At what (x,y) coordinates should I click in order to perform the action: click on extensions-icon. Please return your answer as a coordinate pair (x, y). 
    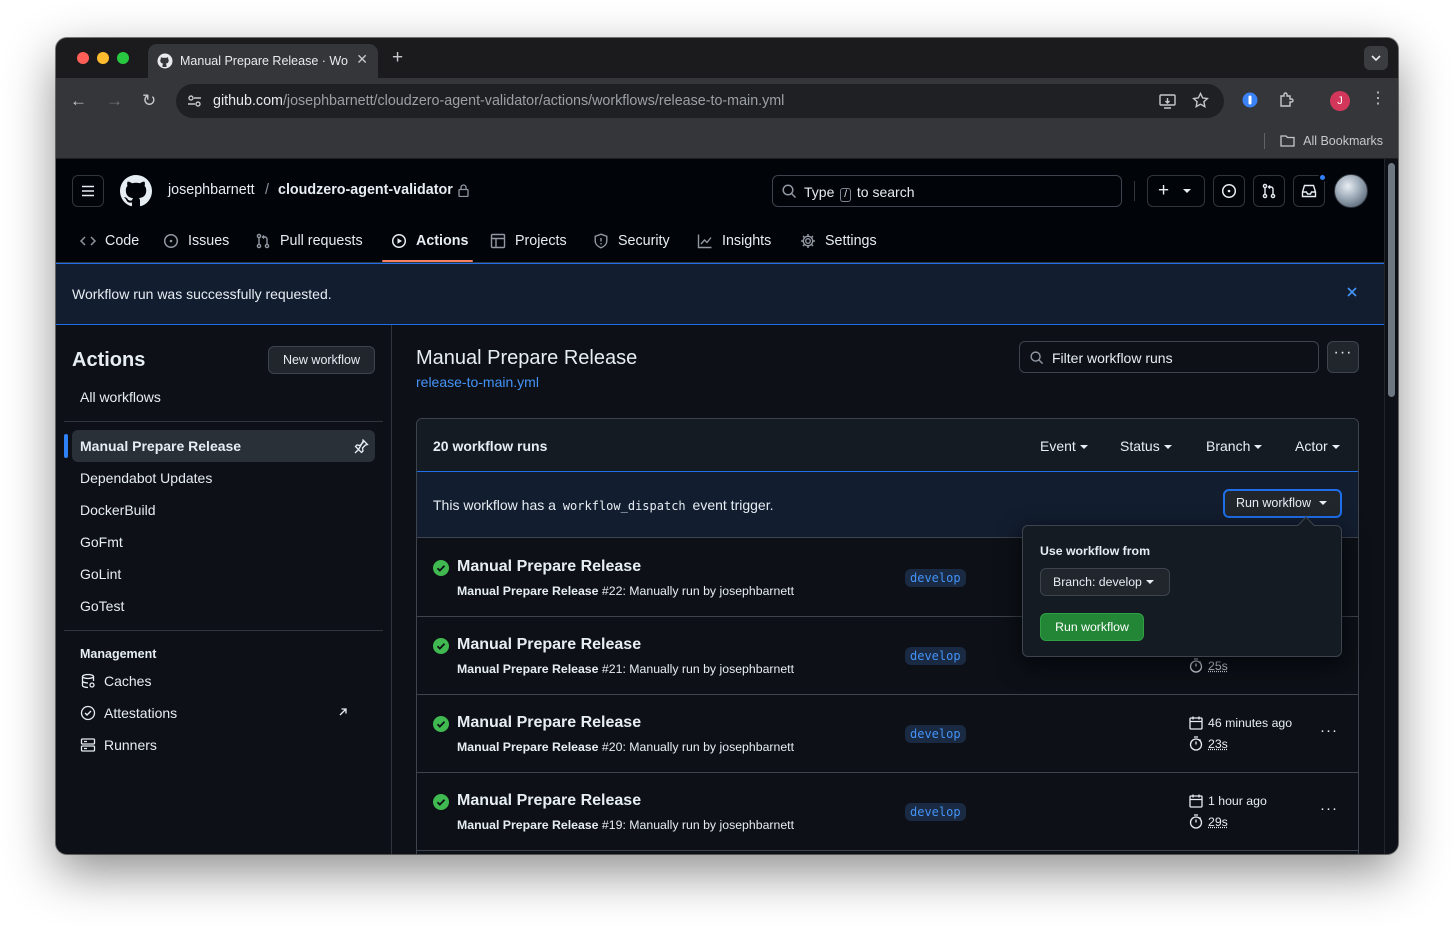
    Looking at the image, I should click on (1286, 99).